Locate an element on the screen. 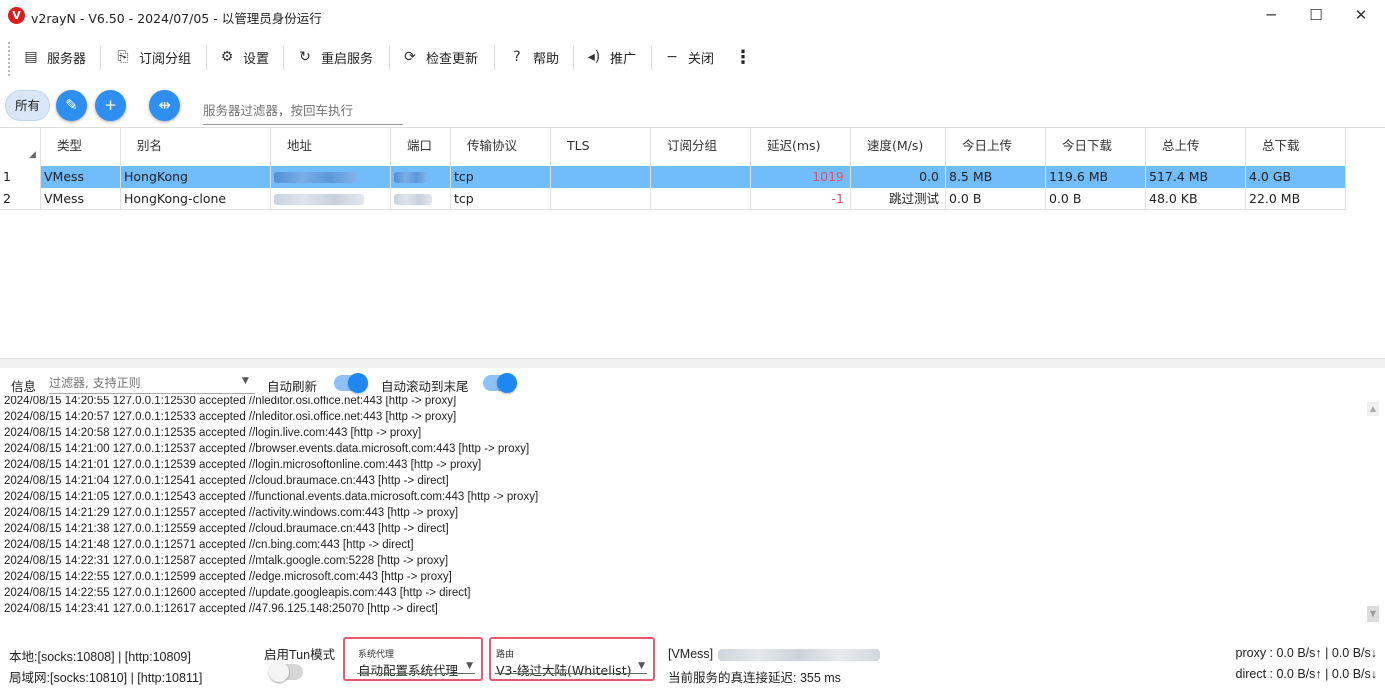 This screenshot has width=1385, height=690. column-header-address: 地址 is located at coordinates (331, 147).